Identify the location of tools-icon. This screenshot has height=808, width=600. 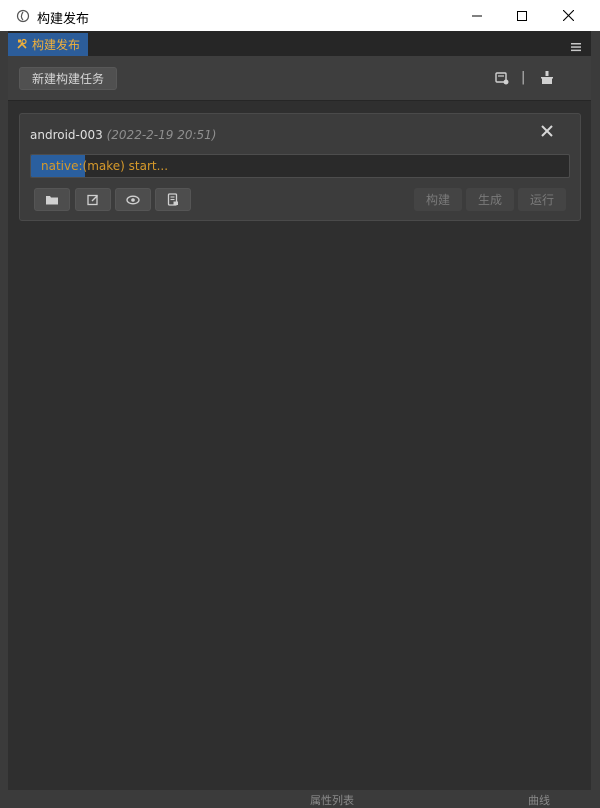
(22, 44).